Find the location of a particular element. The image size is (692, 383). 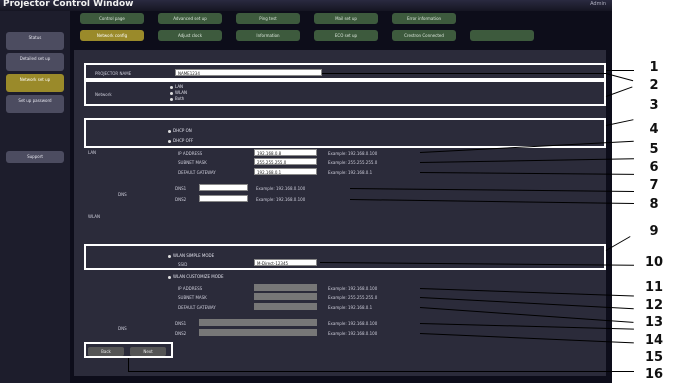

tab-adjust-clock: Adjust clock is located at coordinates (190, 35).